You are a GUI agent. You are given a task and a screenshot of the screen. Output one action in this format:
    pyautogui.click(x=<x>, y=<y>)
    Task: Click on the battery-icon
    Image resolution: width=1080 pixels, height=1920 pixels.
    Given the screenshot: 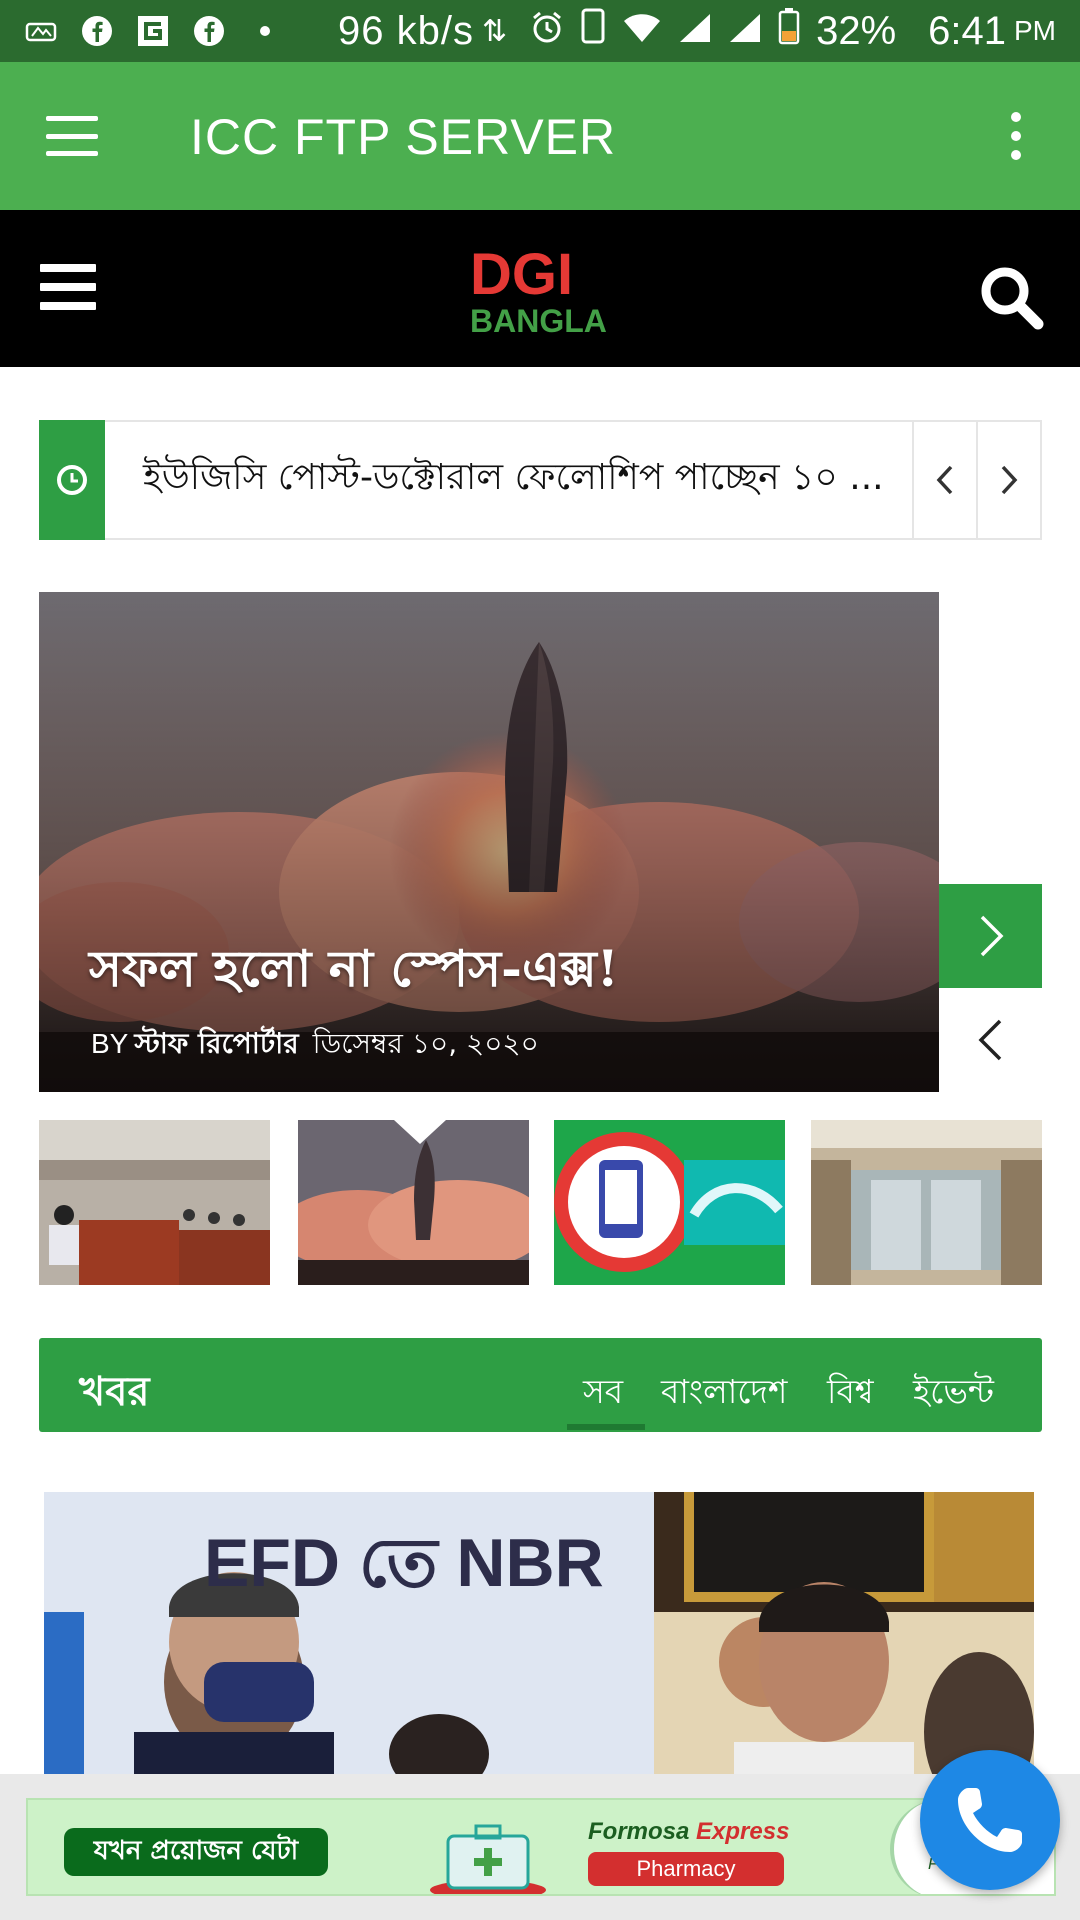 What is the action you would take?
    pyautogui.click(x=789, y=31)
    